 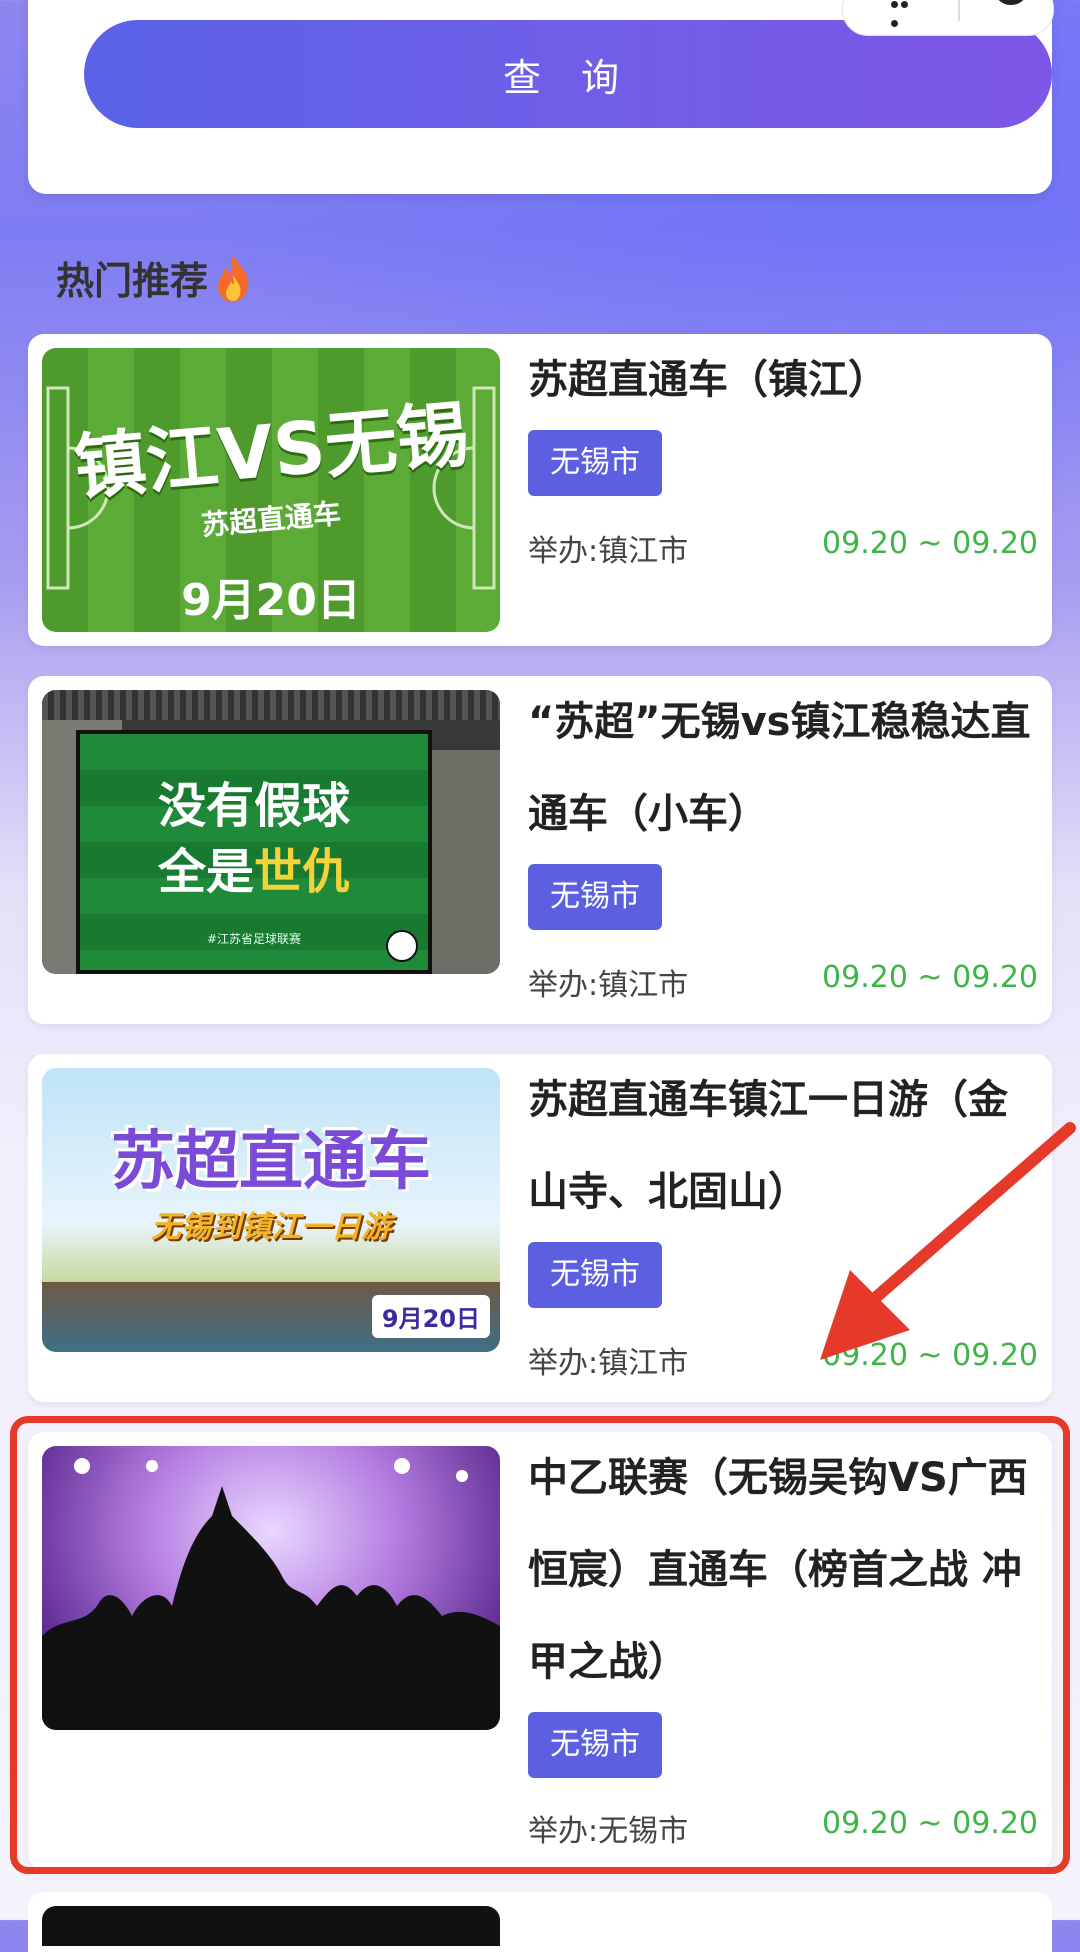 What do you see at coordinates (402, 946) in the screenshot?
I see `soccer-ball-icon` at bounding box center [402, 946].